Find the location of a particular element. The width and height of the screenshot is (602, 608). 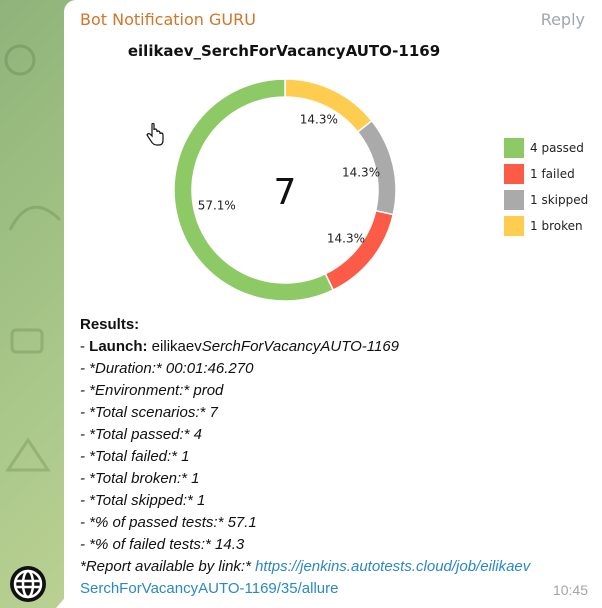

results-line: - *% of failed tests:* 14.3 is located at coordinates (162, 544).